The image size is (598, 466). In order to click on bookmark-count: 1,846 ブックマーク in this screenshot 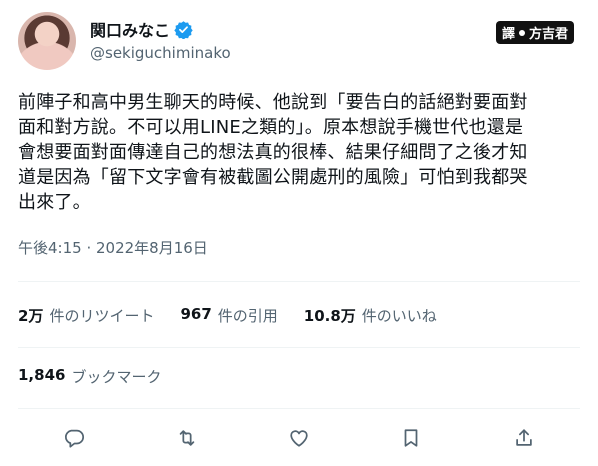, I will do `click(89, 376)`.